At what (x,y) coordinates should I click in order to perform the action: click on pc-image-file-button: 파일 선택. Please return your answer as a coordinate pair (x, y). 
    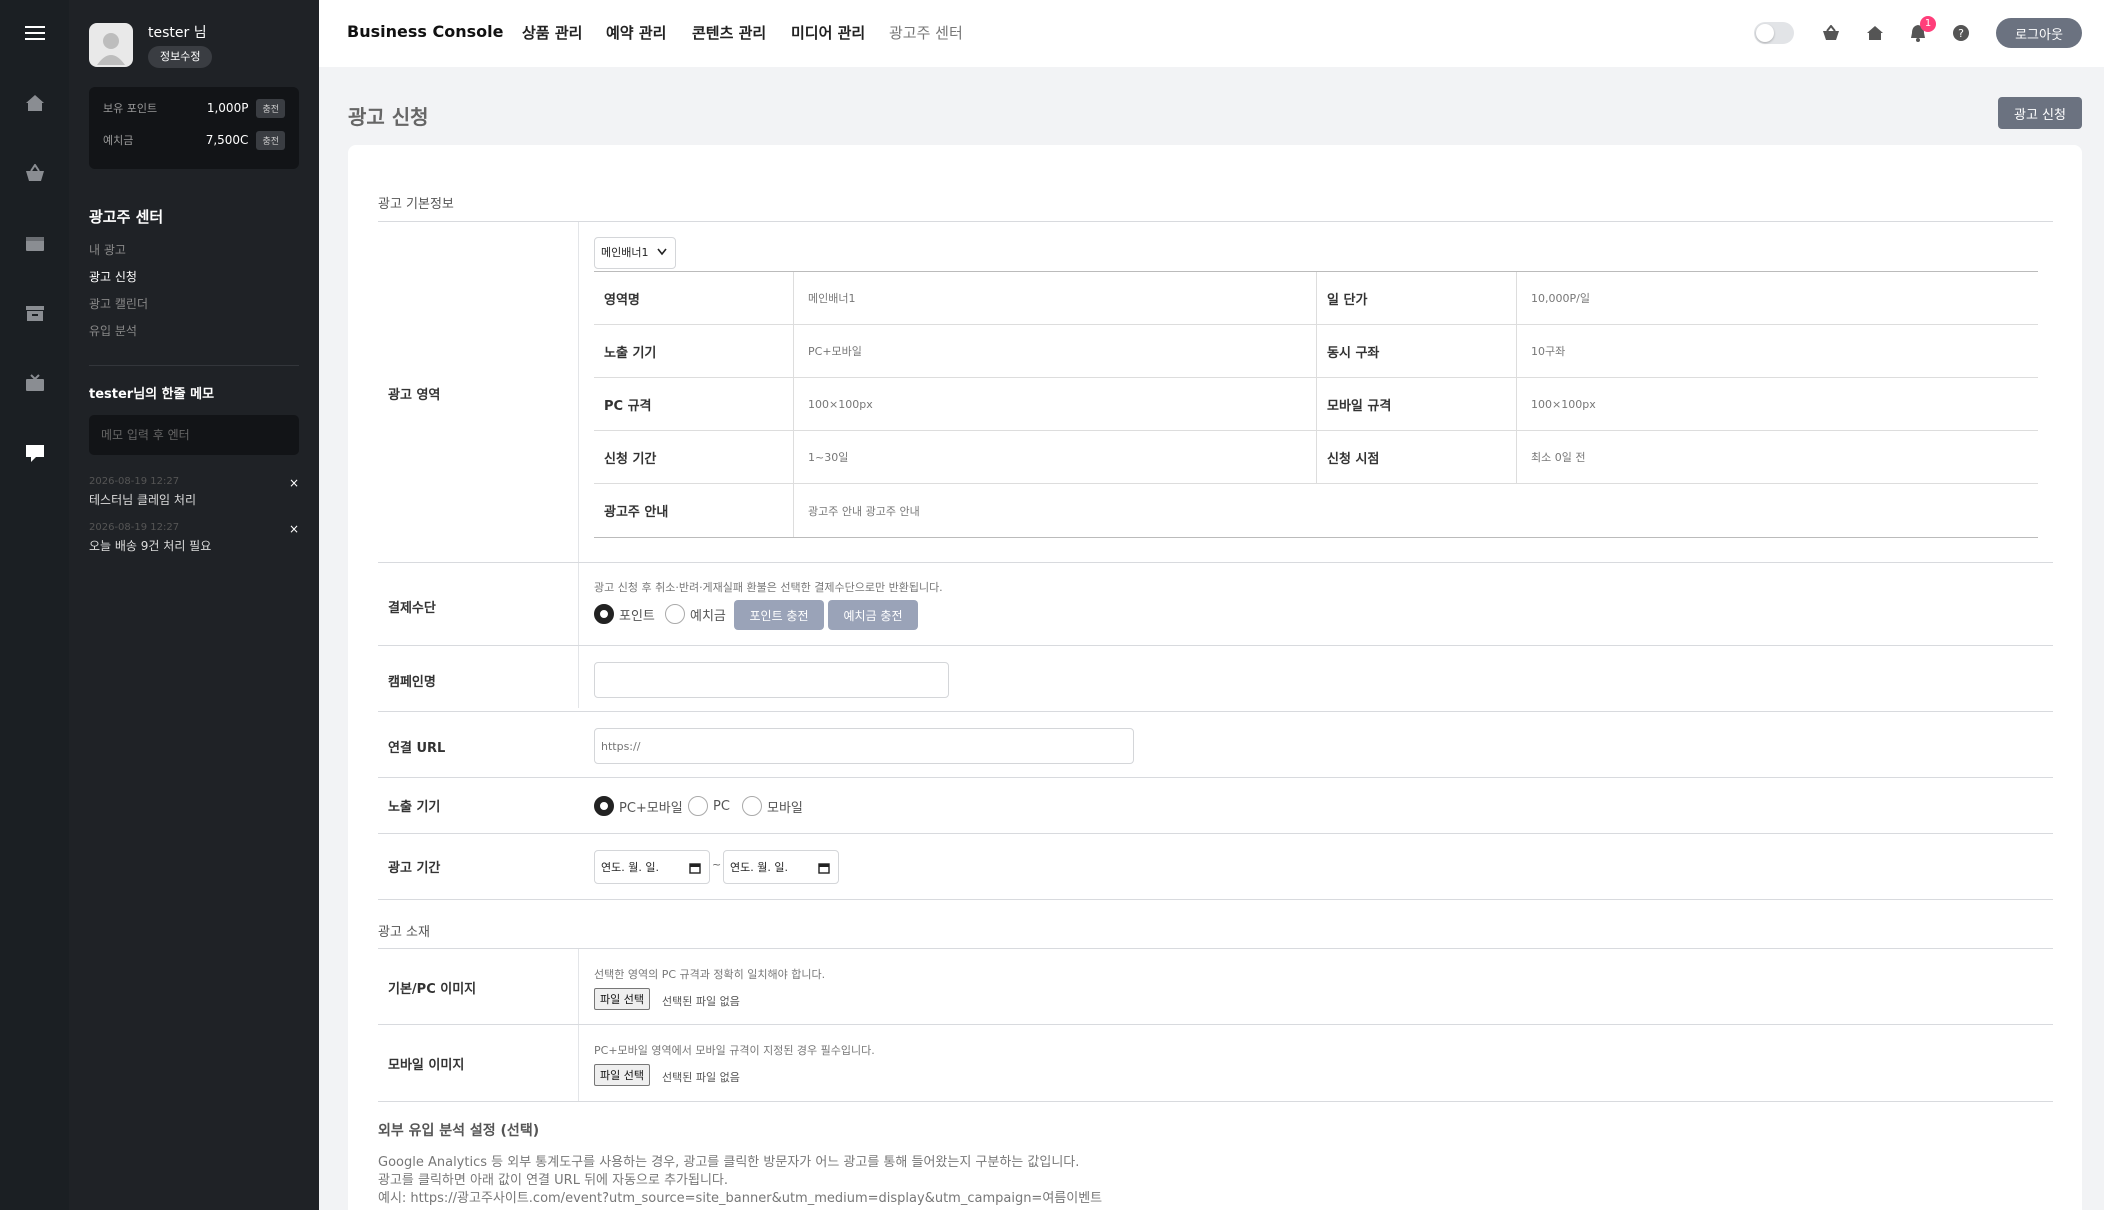
    Looking at the image, I should click on (622, 999).